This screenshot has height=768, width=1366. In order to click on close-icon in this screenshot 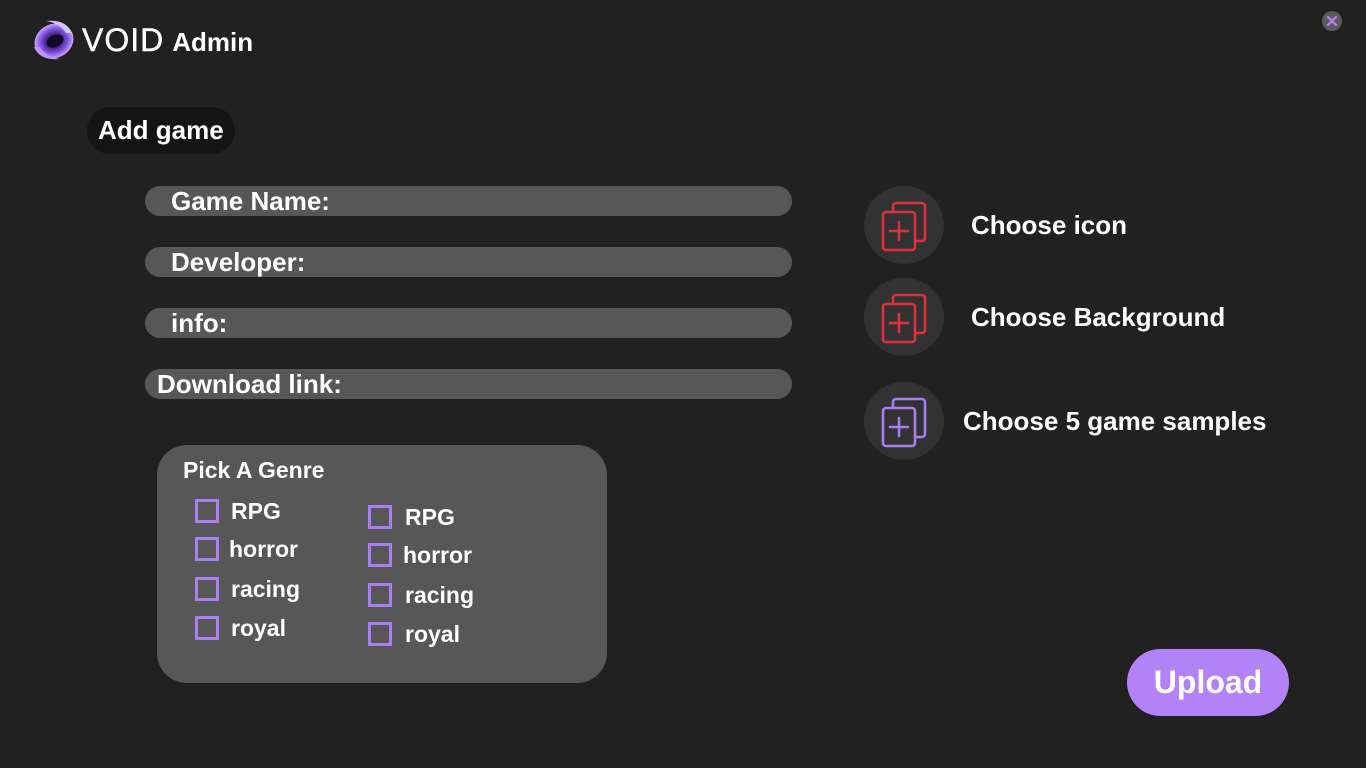, I will do `click(1332, 21)`.